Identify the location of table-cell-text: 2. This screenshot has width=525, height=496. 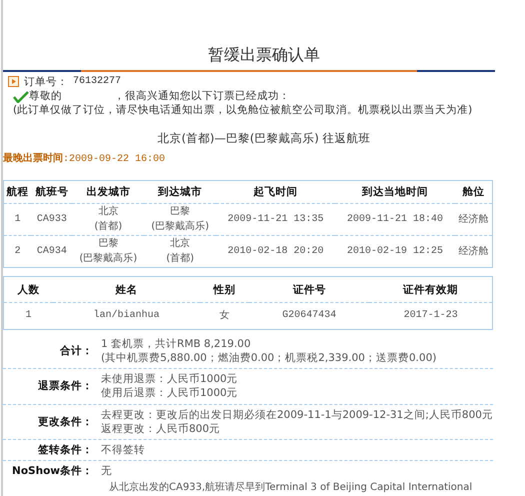
(17, 252).